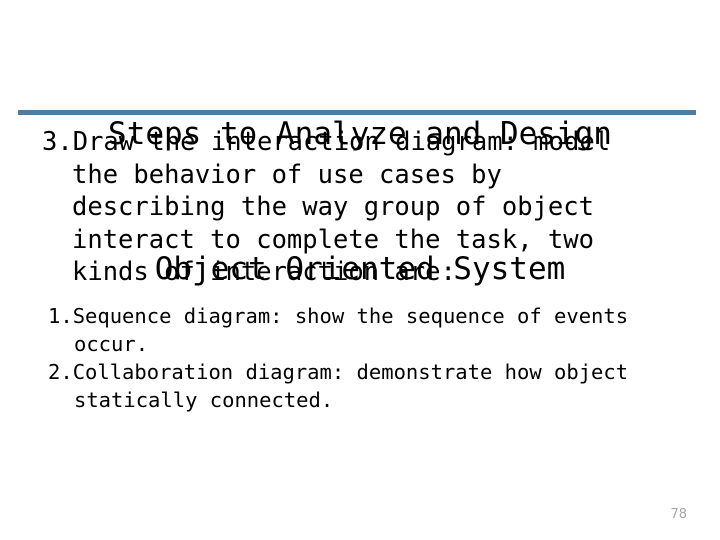 The width and height of the screenshot is (720, 540). Describe the element at coordinates (678, 514) in the screenshot. I see `page-number: 78` at that location.